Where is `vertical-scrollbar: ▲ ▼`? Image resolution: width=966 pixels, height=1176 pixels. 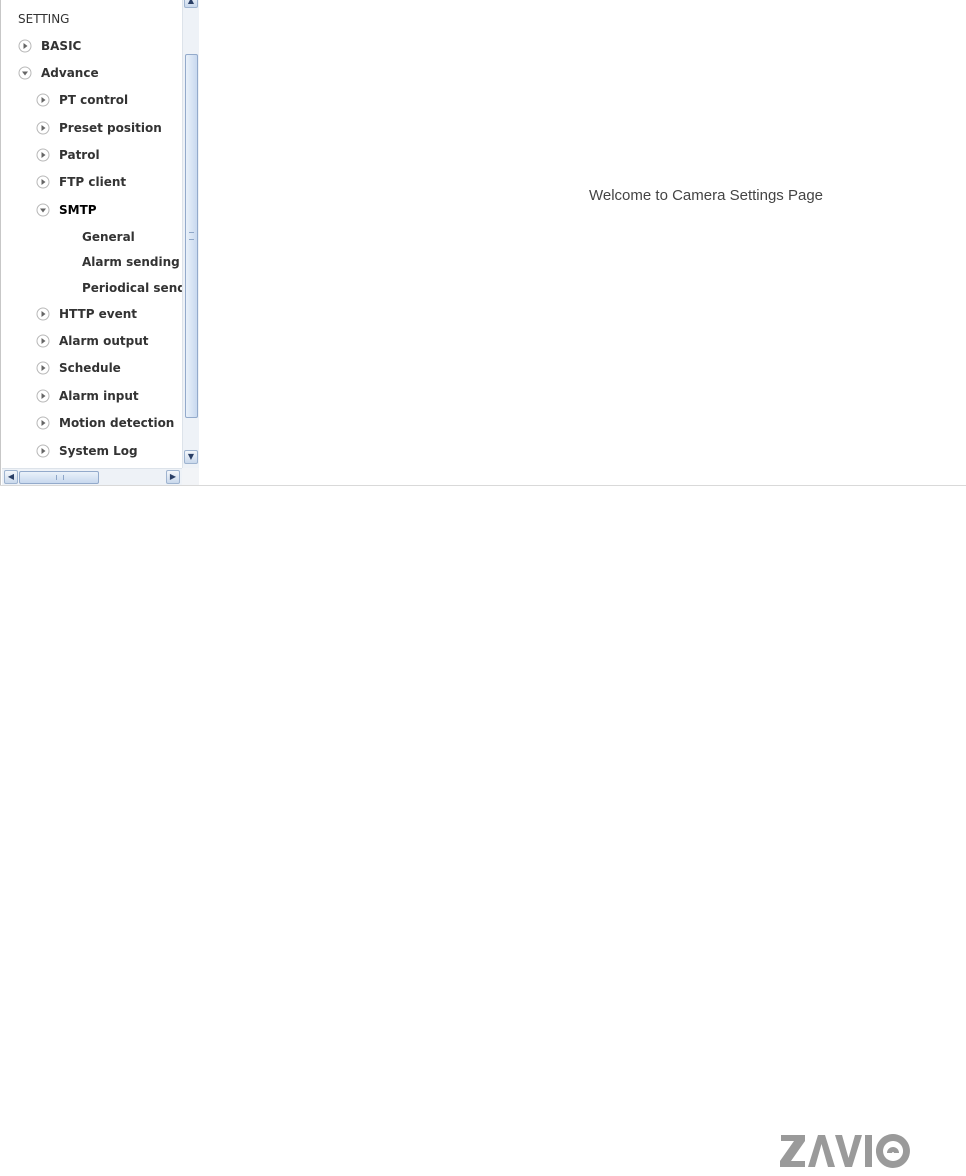 vertical-scrollbar: ▲ ▼ is located at coordinates (190, 234).